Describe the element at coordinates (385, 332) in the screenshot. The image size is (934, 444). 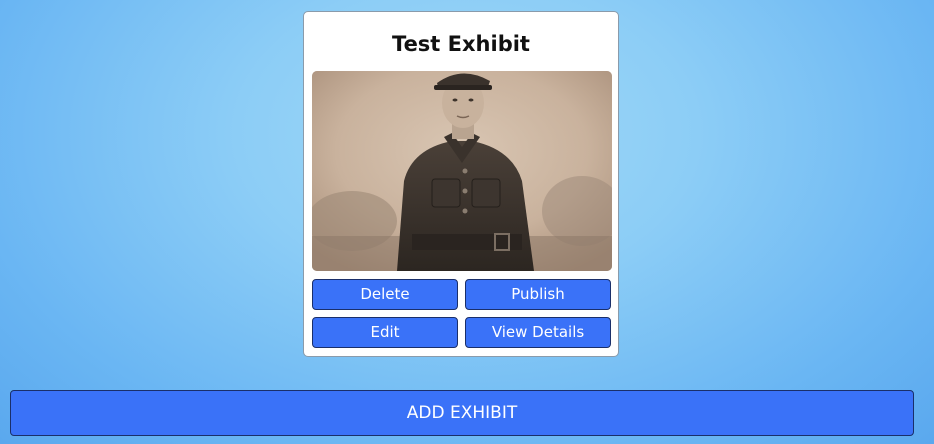
I see `edit-button: Edit` at that location.